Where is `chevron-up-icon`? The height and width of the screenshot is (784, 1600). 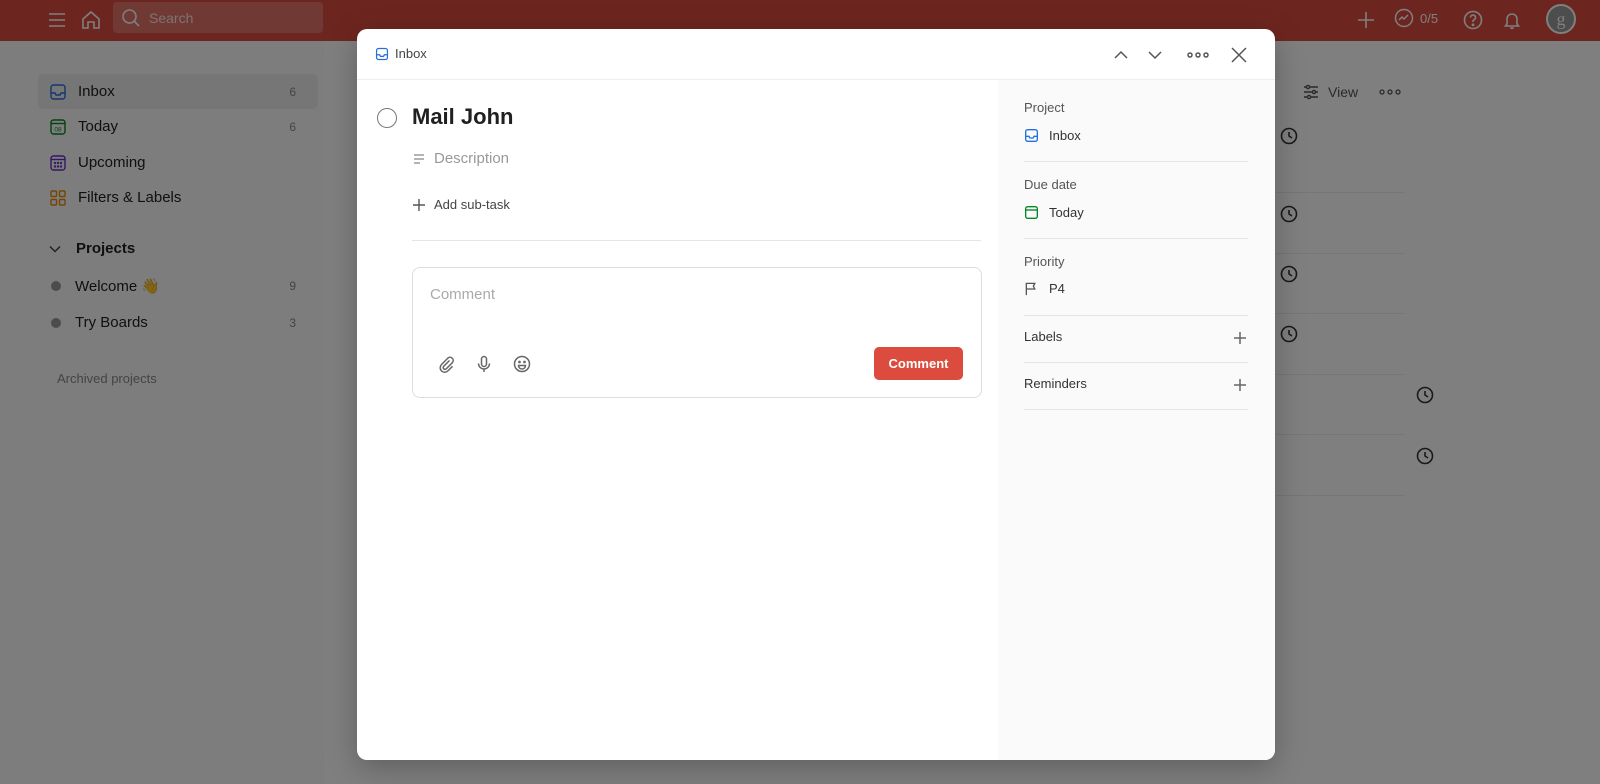
chevron-up-icon is located at coordinates (1121, 54).